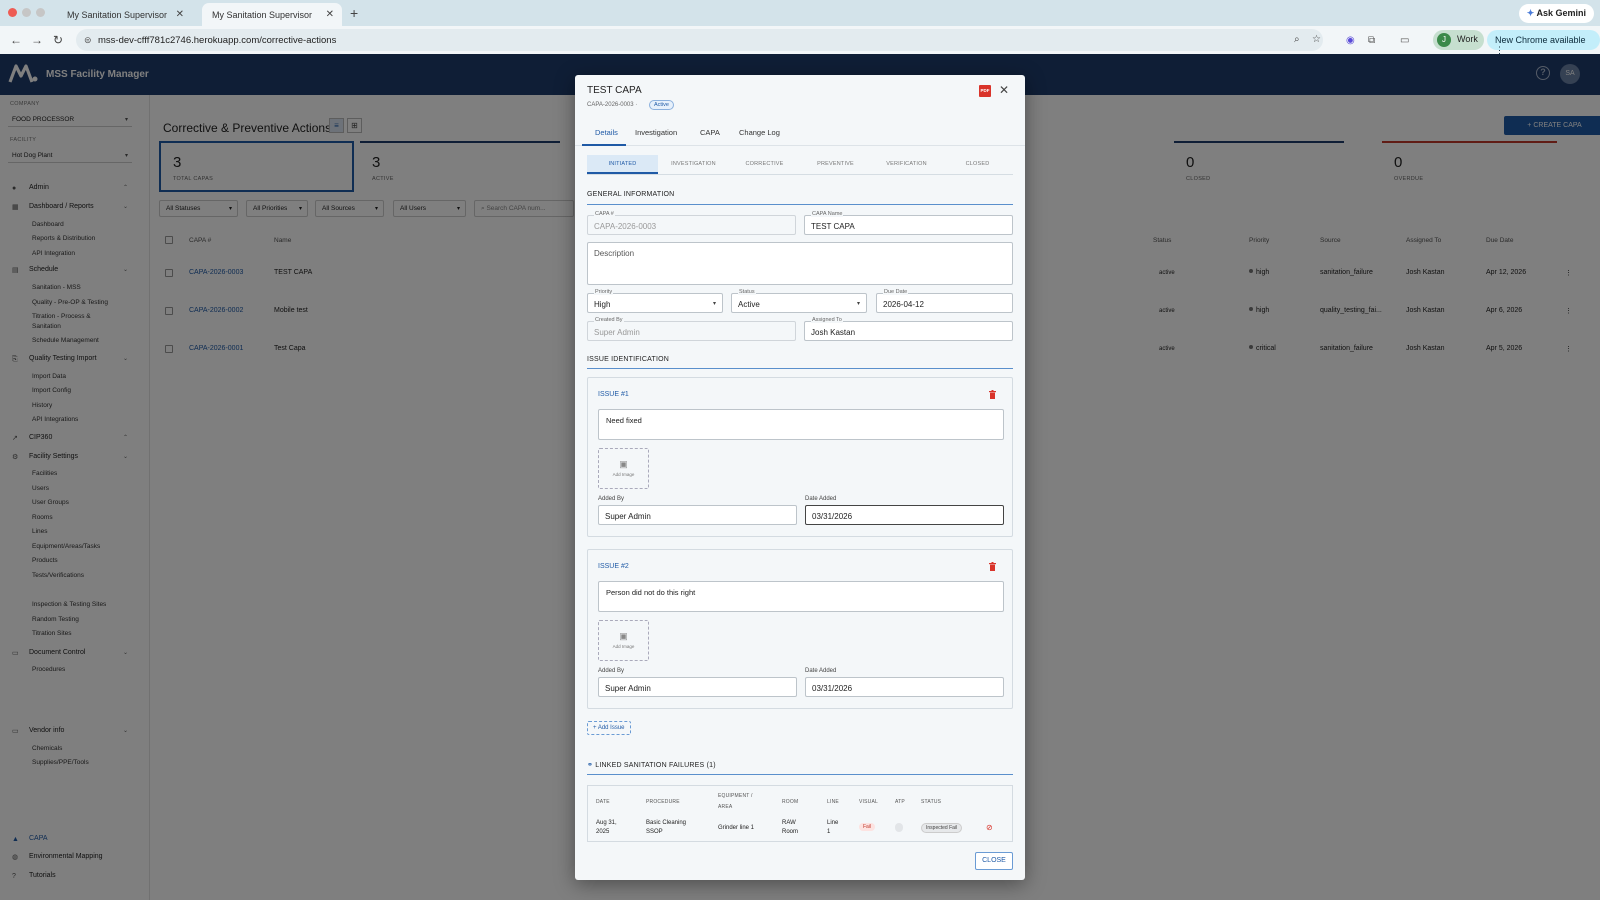 The image size is (1600, 900). Describe the element at coordinates (835, 164) in the screenshot. I see `step-preventive: PREVENTIVE` at that location.